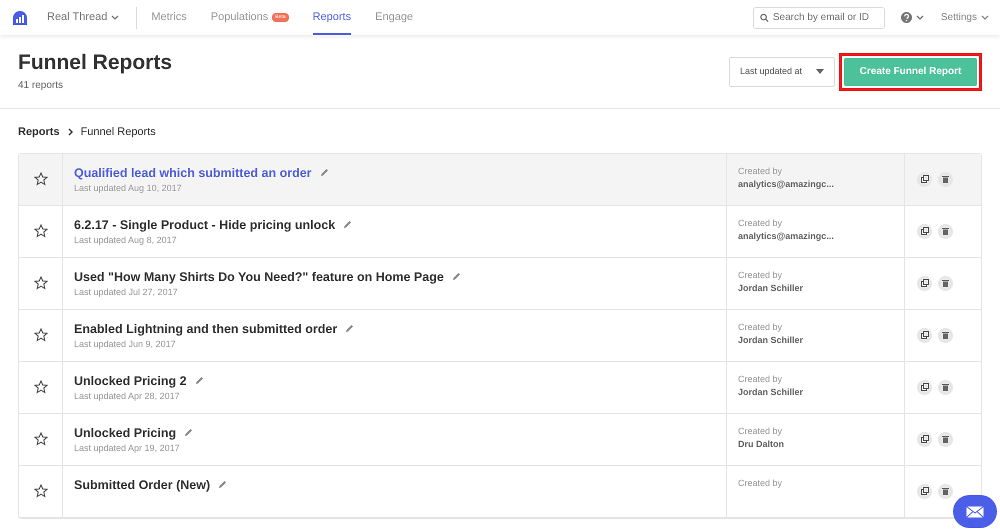 This screenshot has height=530, width=1000. Describe the element at coordinates (965, 17) in the screenshot. I see `settings-menu: Settings` at that location.